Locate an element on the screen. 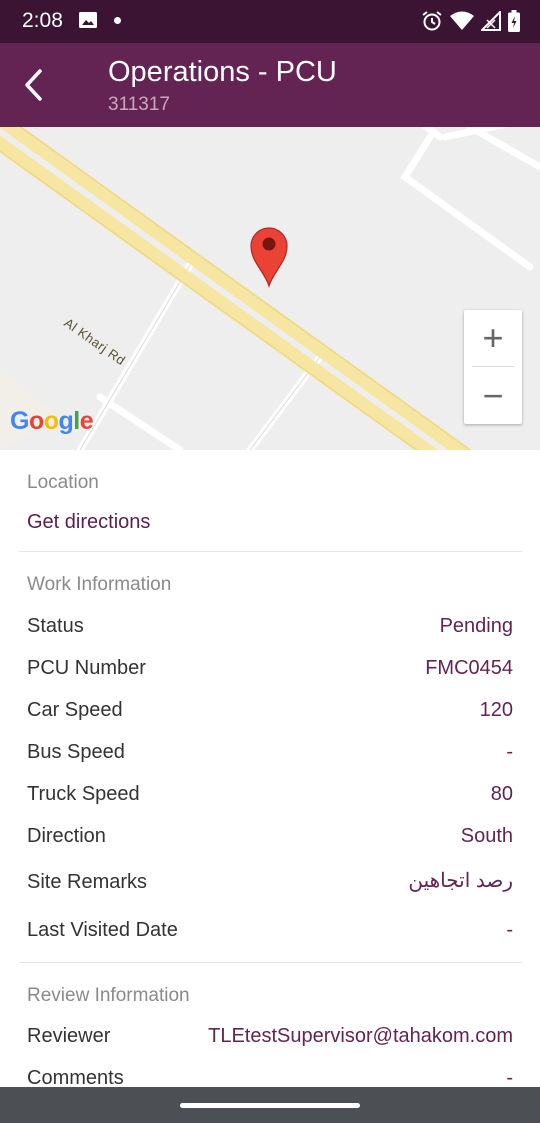 The width and height of the screenshot is (540, 1123). row-label: Status is located at coordinates (55, 626).